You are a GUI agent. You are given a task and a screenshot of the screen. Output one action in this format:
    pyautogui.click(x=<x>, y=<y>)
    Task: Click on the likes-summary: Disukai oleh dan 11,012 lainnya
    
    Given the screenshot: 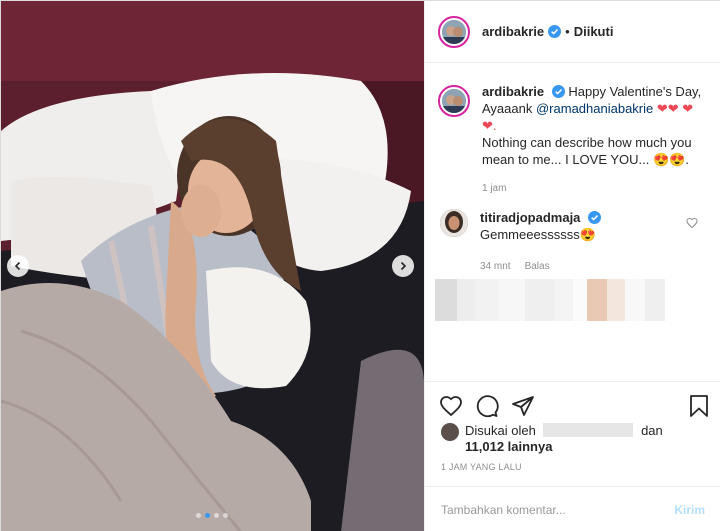 What is the action you would take?
    pyautogui.click(x=552, y=439)
    